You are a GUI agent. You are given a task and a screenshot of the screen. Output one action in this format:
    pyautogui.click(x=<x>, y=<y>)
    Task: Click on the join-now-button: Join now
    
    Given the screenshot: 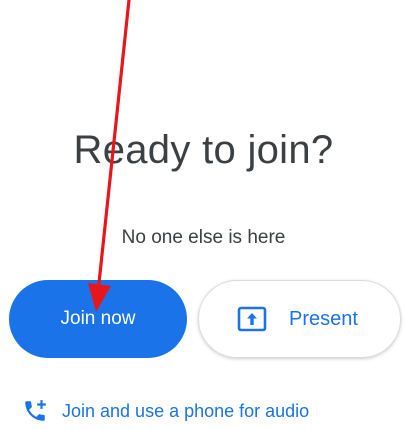 What is the action you would take?
    pyautogui.click(x=98, y=319)
    